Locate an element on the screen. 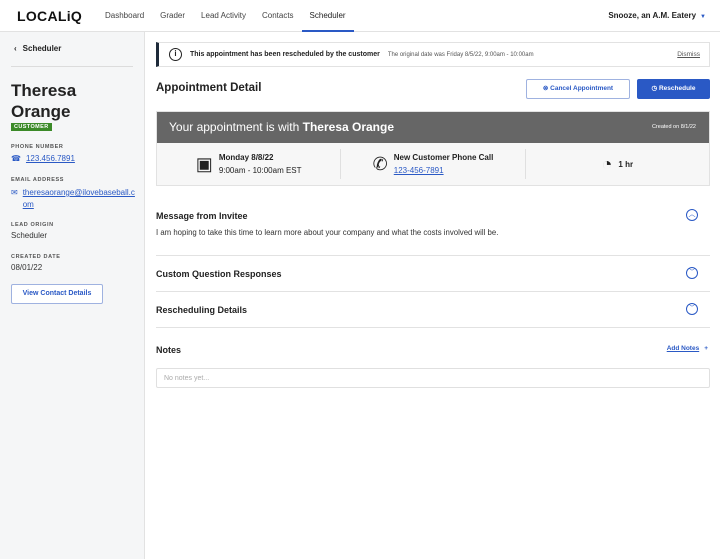  nav-lead-activity: Lead Activity is located at coordinates (223, 16).